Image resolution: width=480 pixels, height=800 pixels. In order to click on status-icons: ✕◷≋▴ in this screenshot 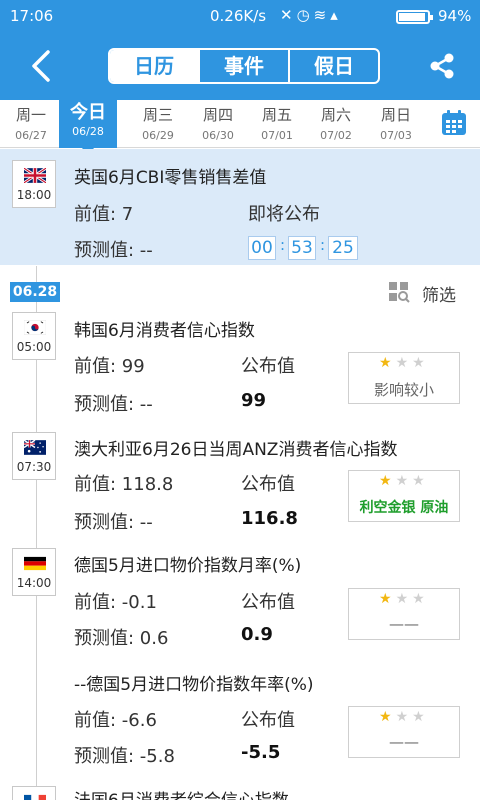, I will do `click(311, 15)`.